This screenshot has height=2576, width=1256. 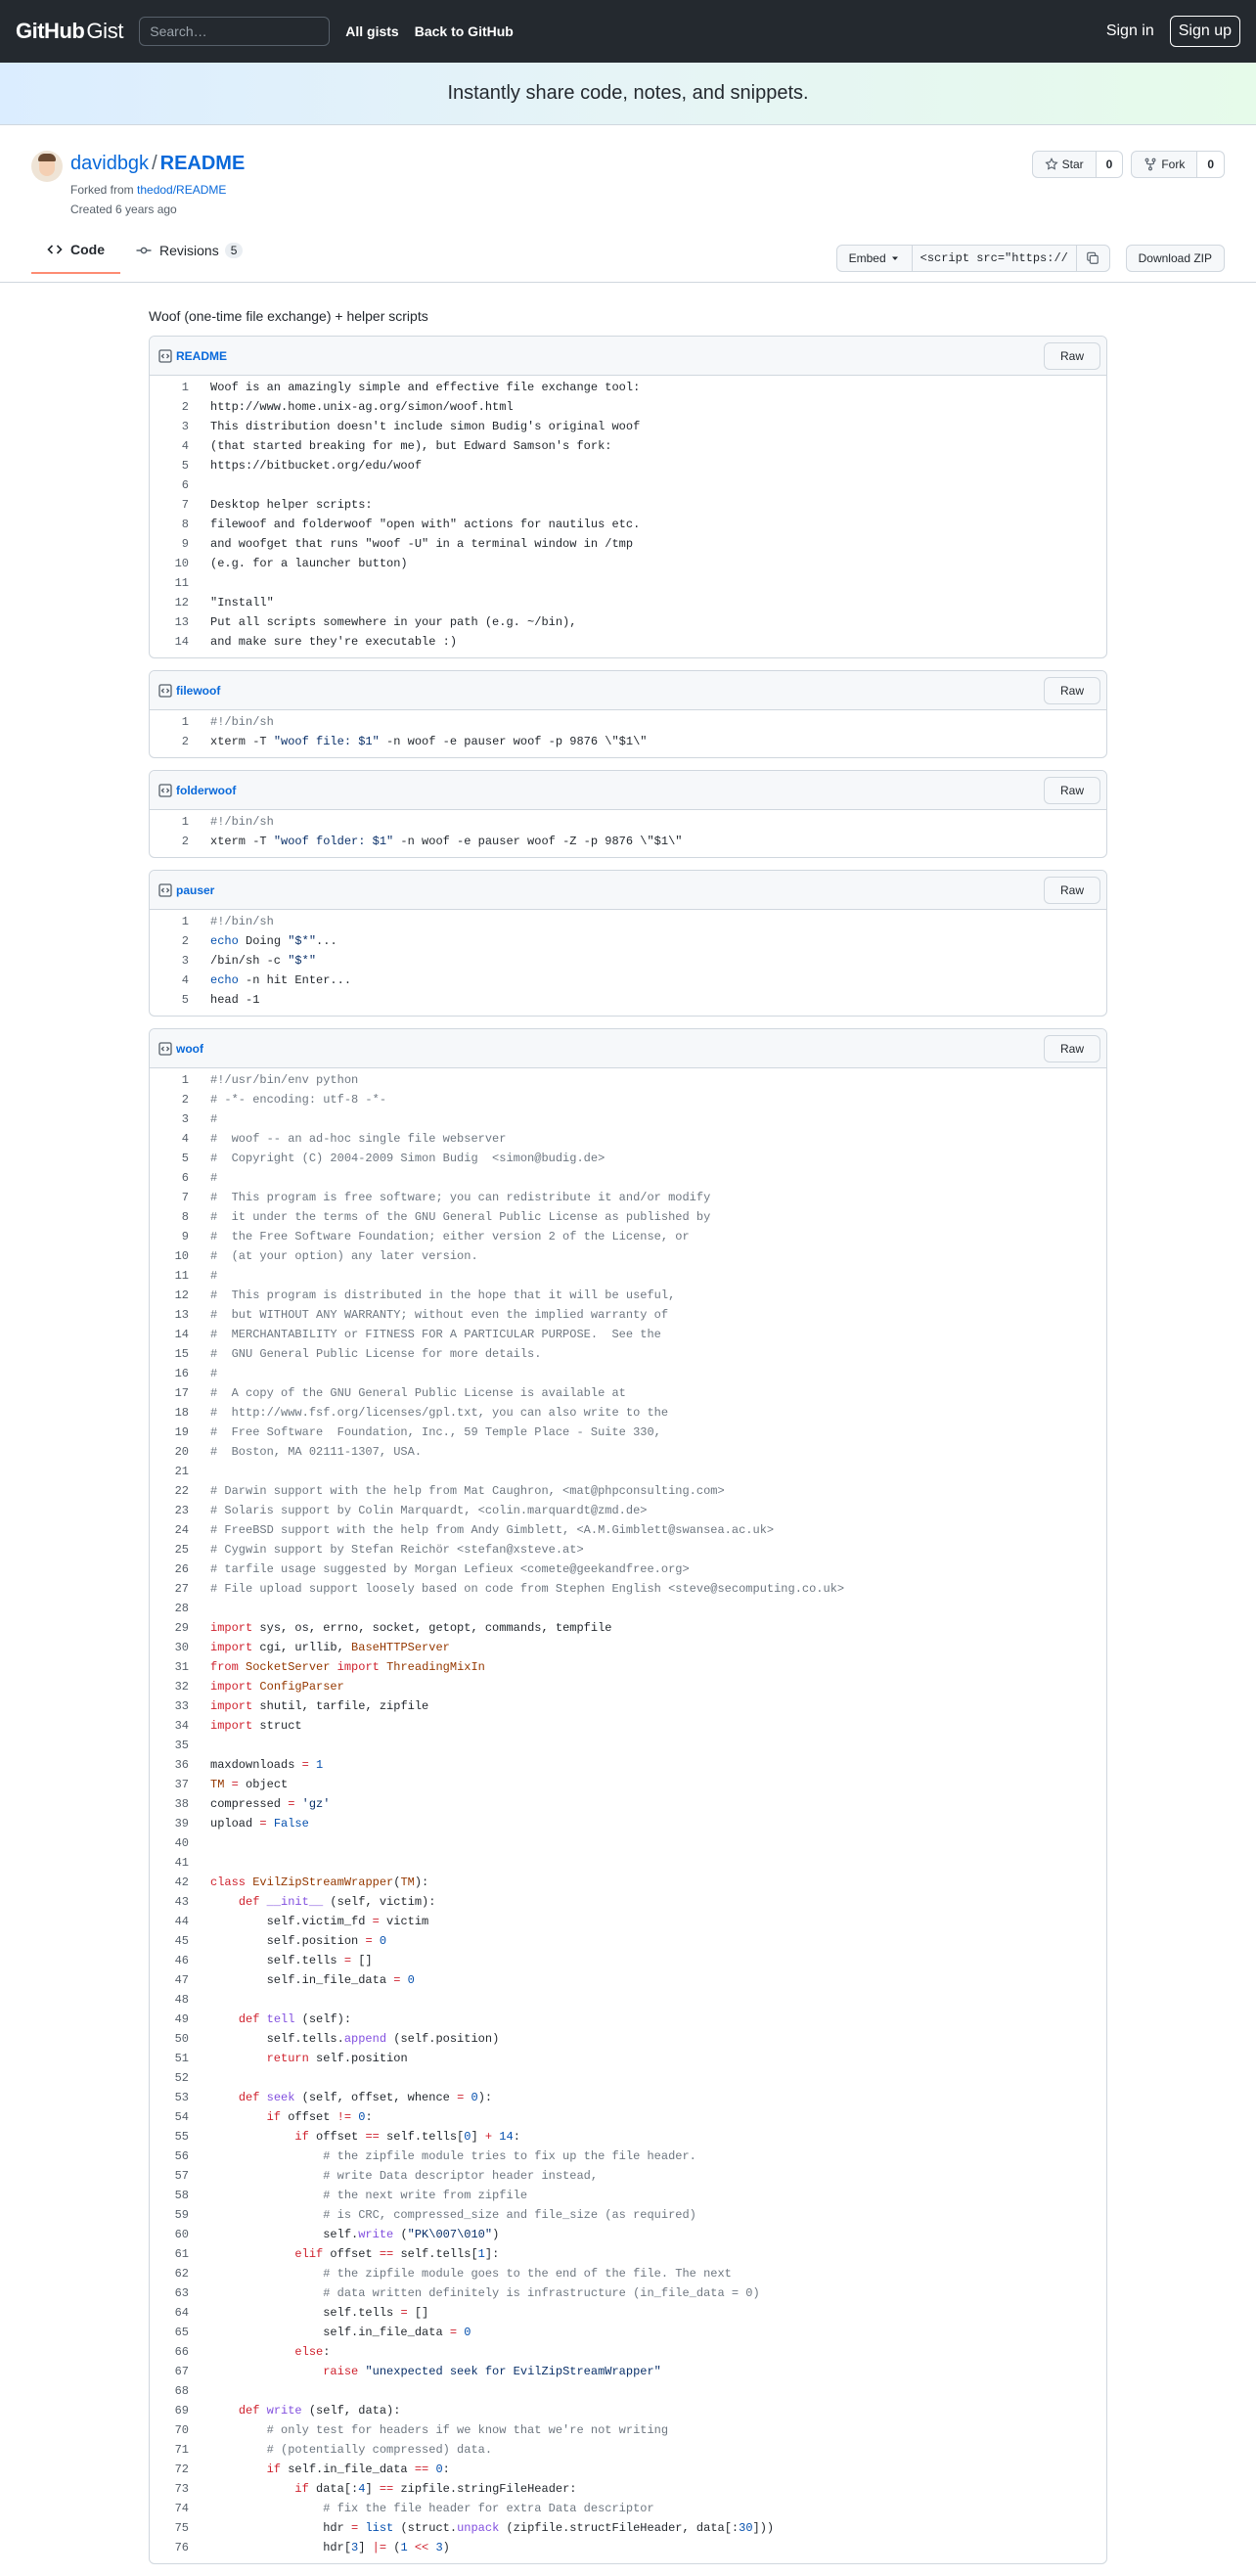 I want to click on line-number: 15, so click(x=169, y=1354).